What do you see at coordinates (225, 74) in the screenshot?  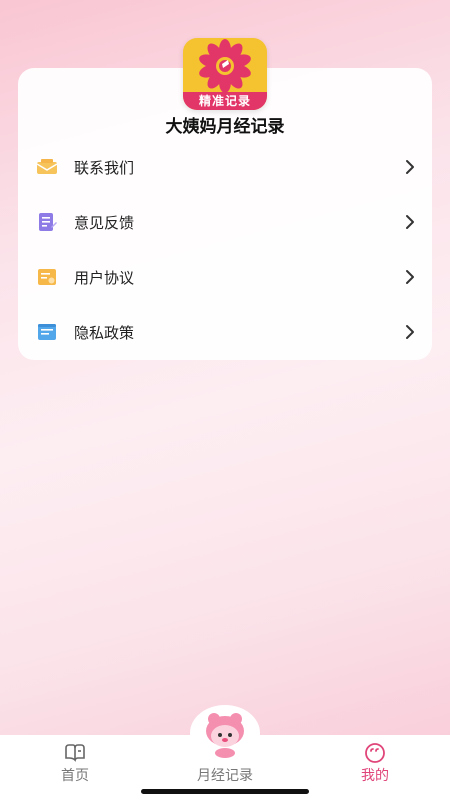 I see `app-logo: 精准记录` at bounding box center [225, 74].